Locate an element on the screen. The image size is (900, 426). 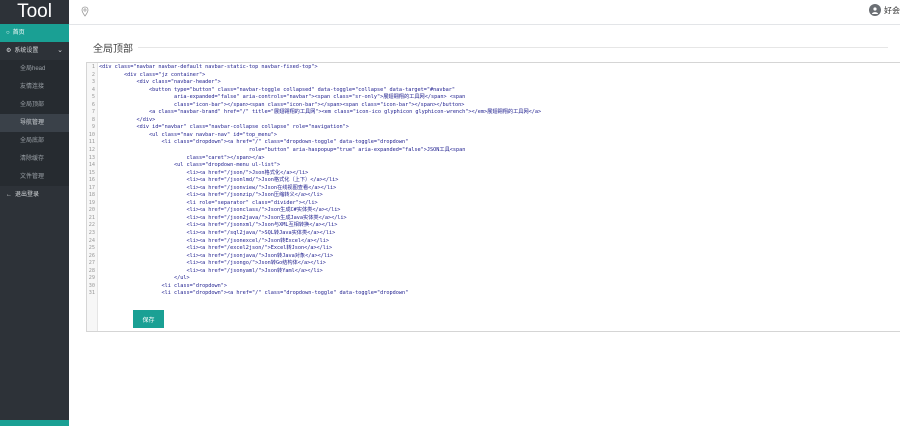
code-line: 29 </ul> is located at coordinates (493, 279).